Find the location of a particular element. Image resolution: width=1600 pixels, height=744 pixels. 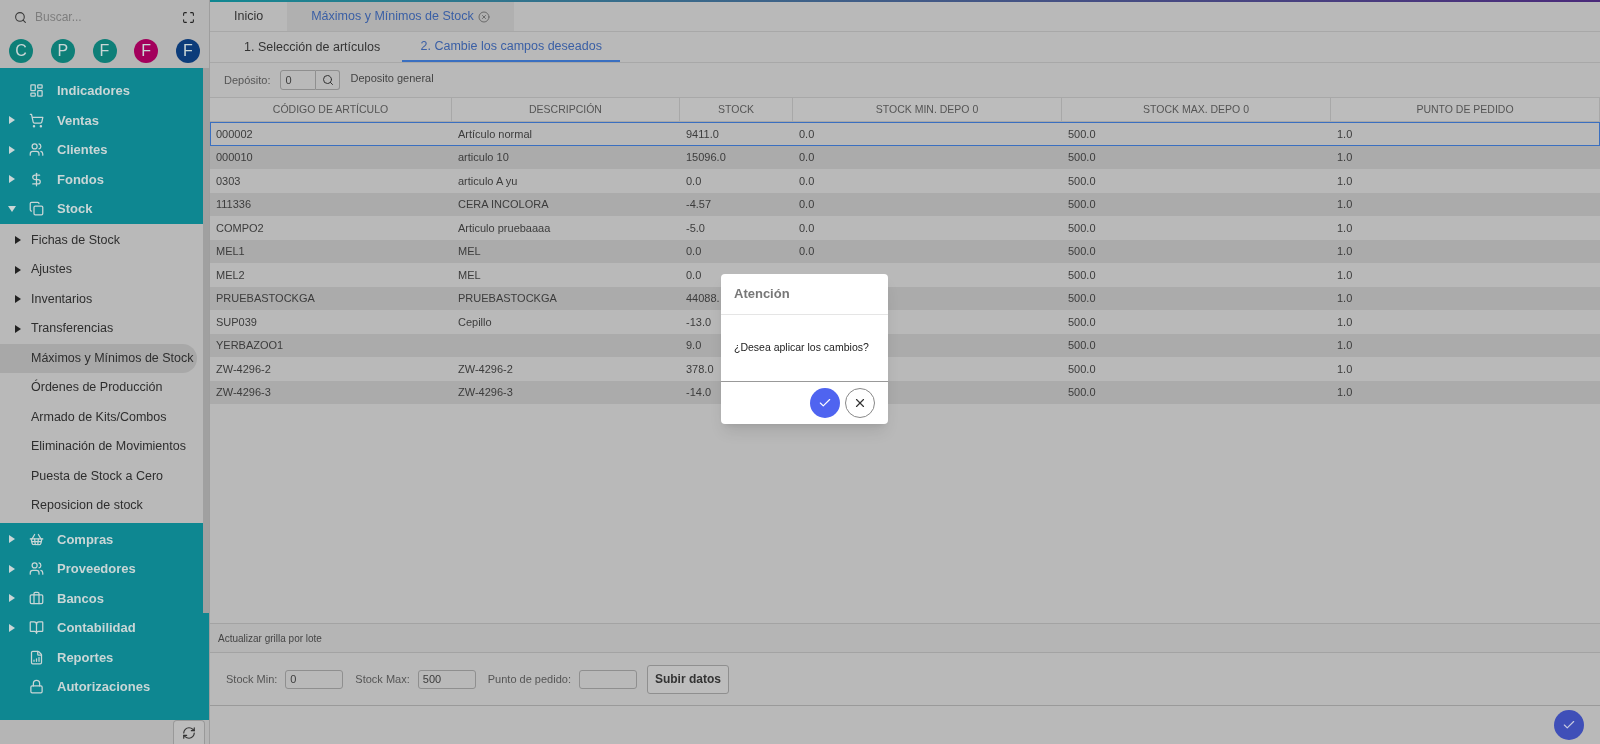

table-row: MEL1 MEL 0.0 0.0 500.0 1.0 is located at coordinates (905, 251).